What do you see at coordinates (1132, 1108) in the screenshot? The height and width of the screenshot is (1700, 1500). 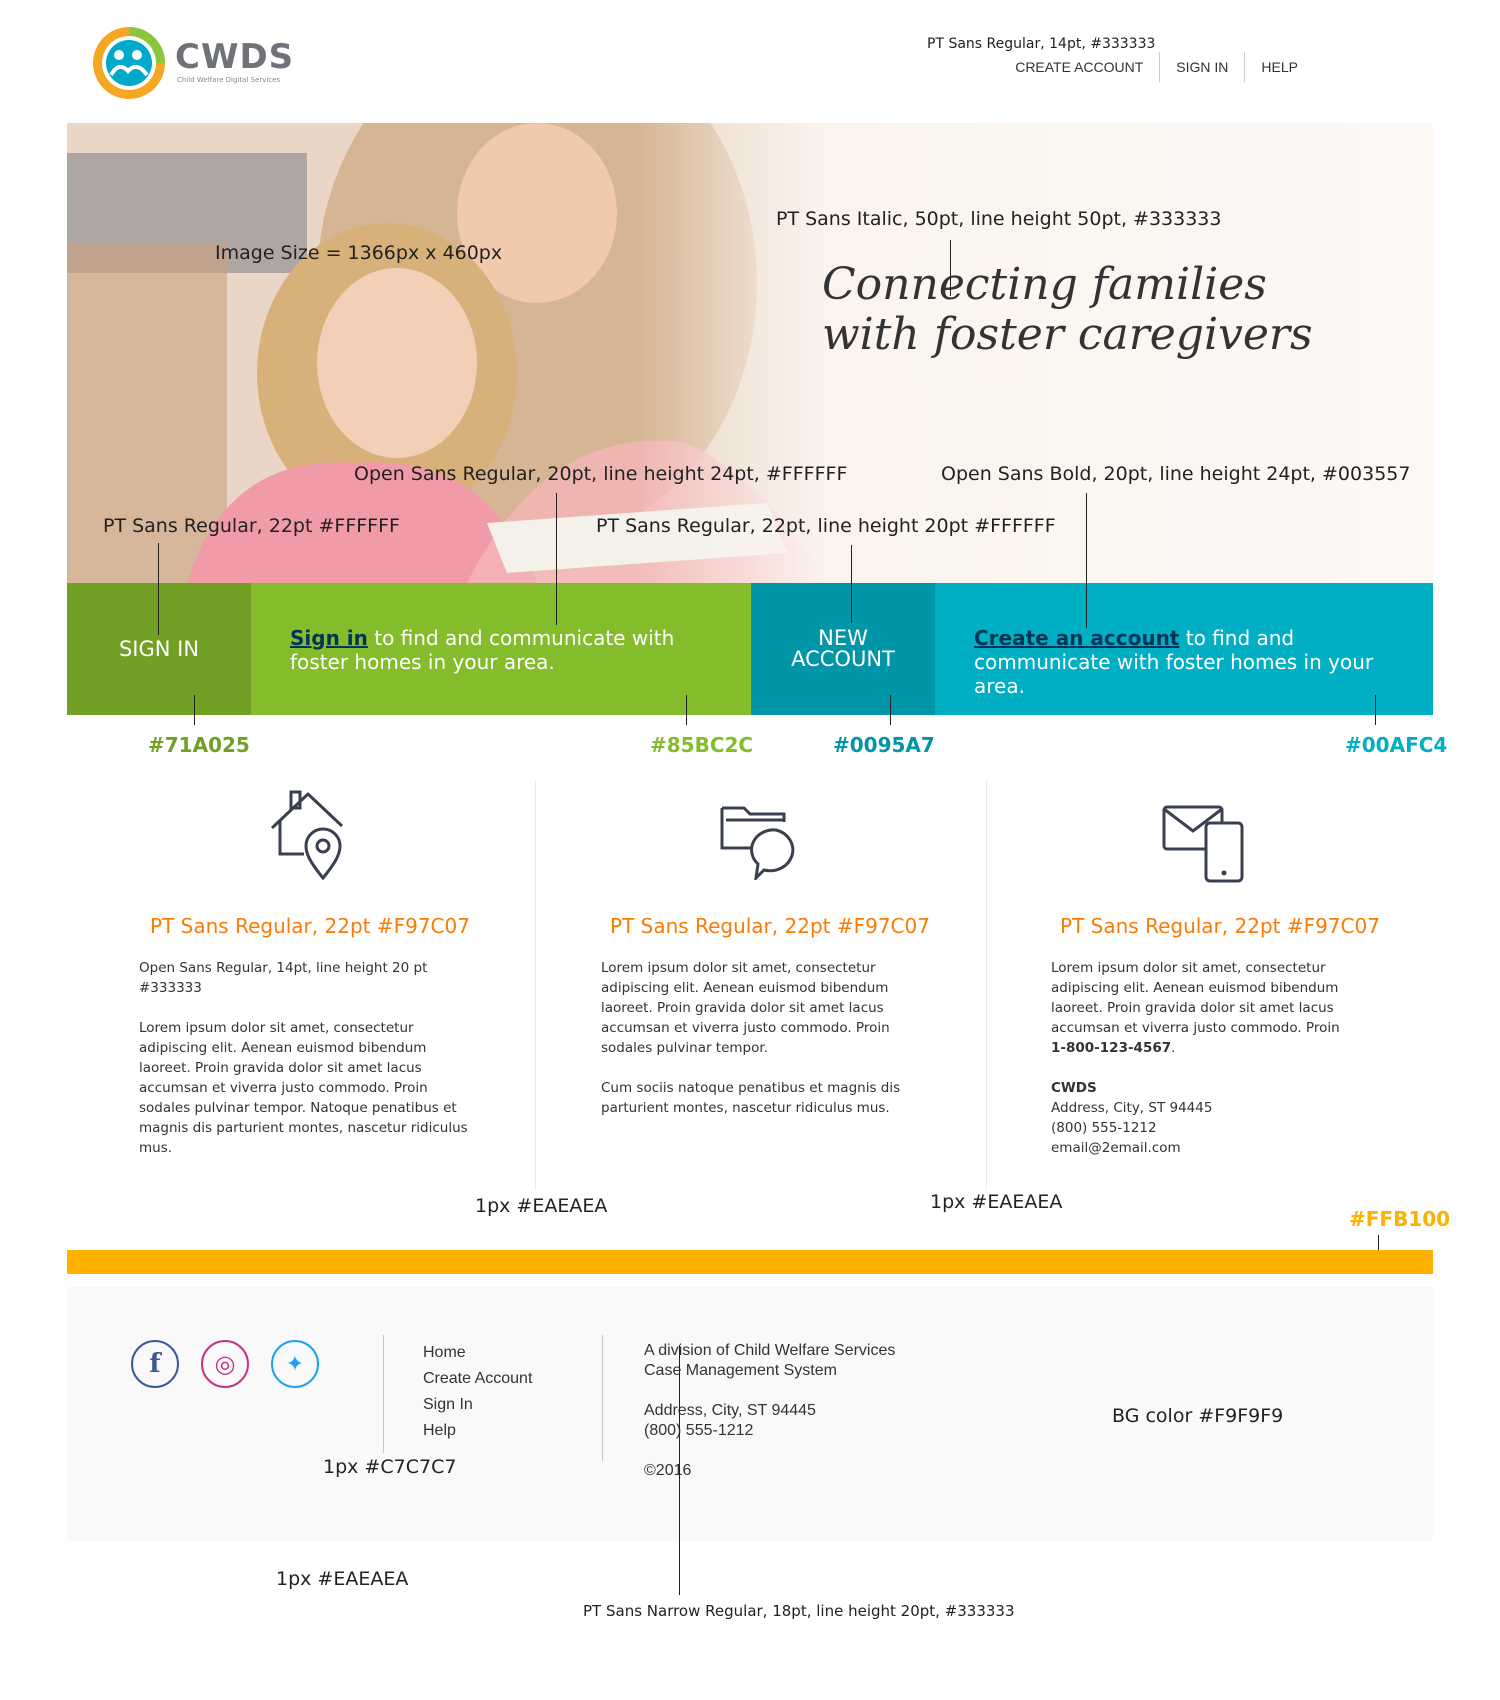 I see `contact-address: Address, City, ST 94445` at bounding box center [1132, 1108].